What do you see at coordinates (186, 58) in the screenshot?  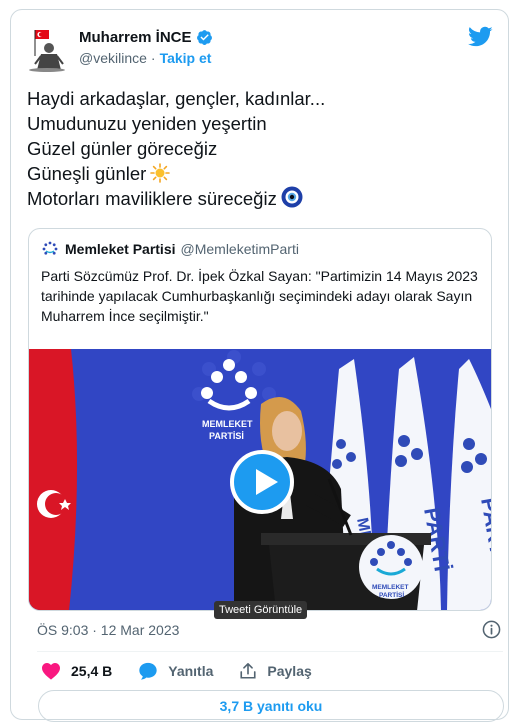 I see `follow-button: Takip et` at bounding box center [186, 58].